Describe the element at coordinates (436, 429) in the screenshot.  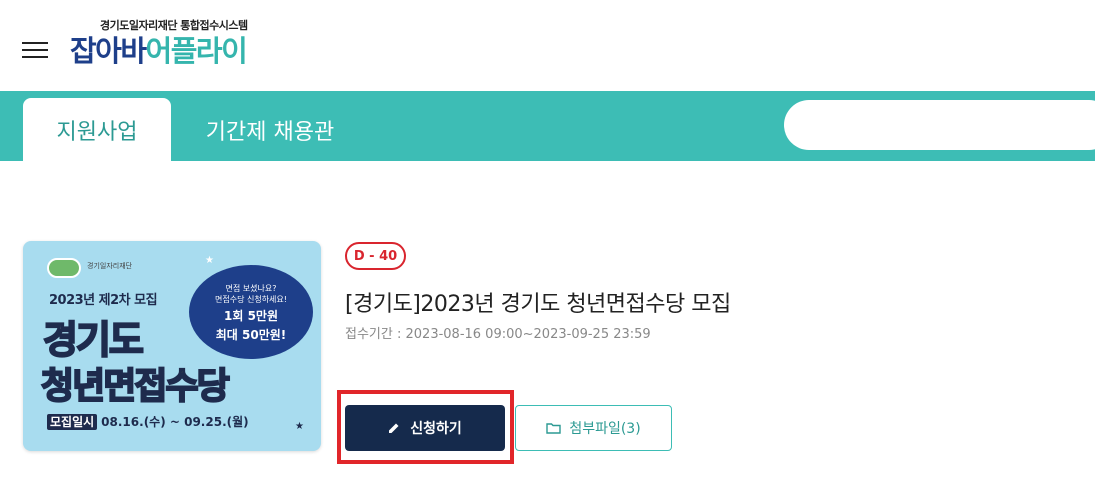
I see `apply-button-label: 신청하기` at that location.